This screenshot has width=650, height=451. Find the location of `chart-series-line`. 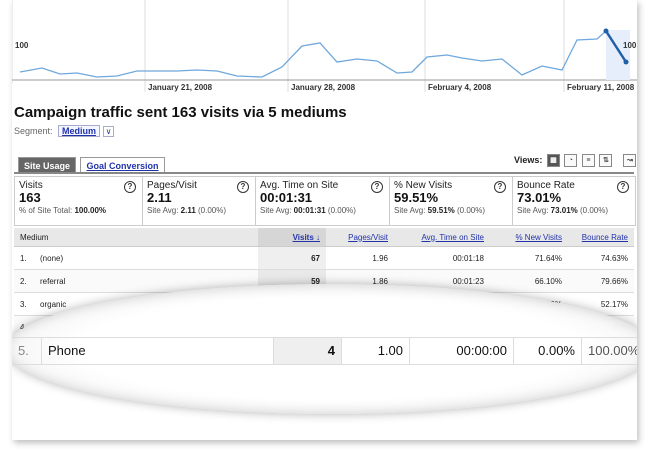

chart-series-line is located at coordinates (313, 54).